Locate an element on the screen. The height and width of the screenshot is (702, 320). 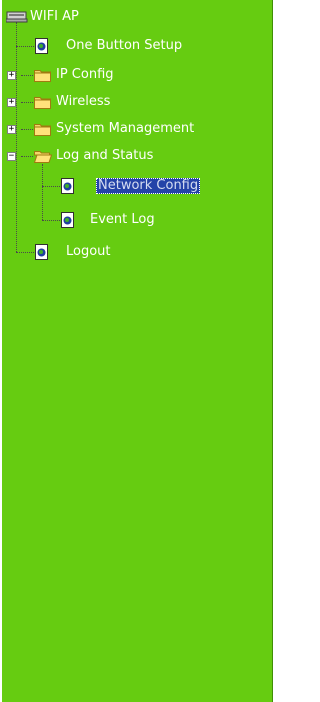
tree-item-network-config: Network Config is located at coordinates (130, 186).